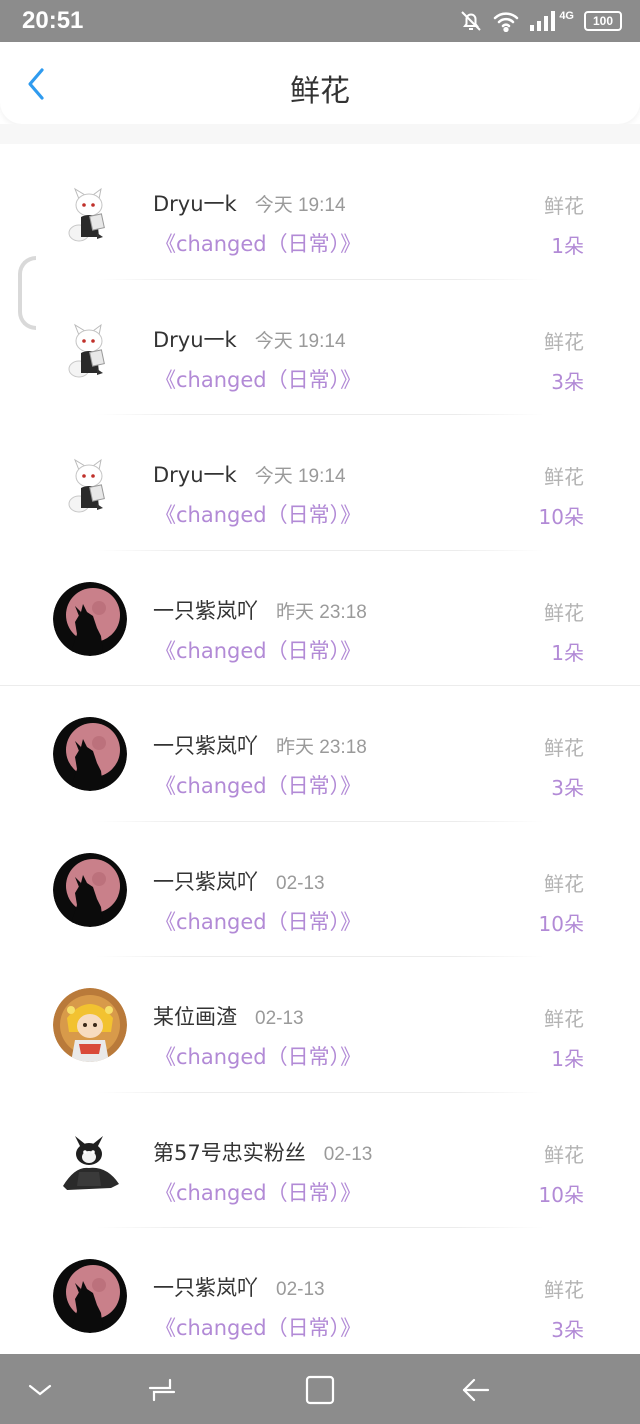 This screenshot has width=640, height=1424. What do you see at coordinates (320, 21) in the screenshot?
I see `status-bar: 20:51 4G 100` at bounding box center [320, 21].